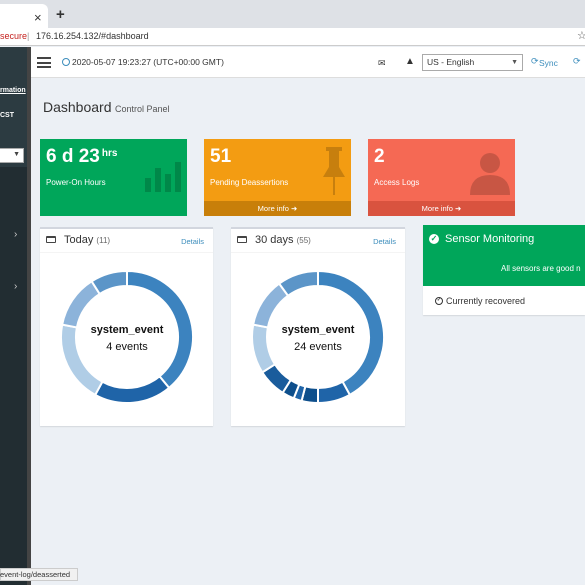 This screenshot has height=585, width=585. I want to click on security-indicator: secure, so click(13, 36).